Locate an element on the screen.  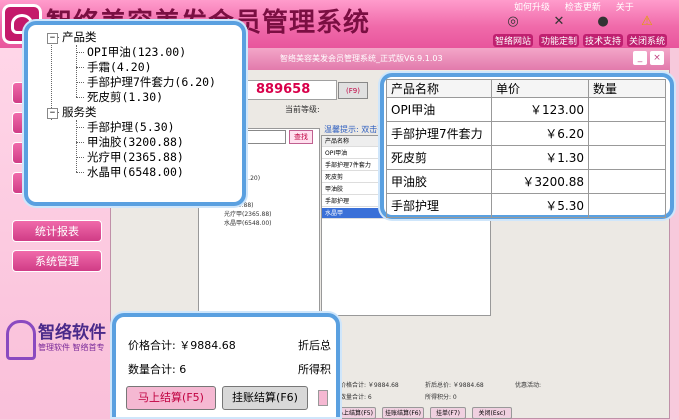
table-row: 甲油胶 ￥3200.88 is located at coordinates (526, 181).